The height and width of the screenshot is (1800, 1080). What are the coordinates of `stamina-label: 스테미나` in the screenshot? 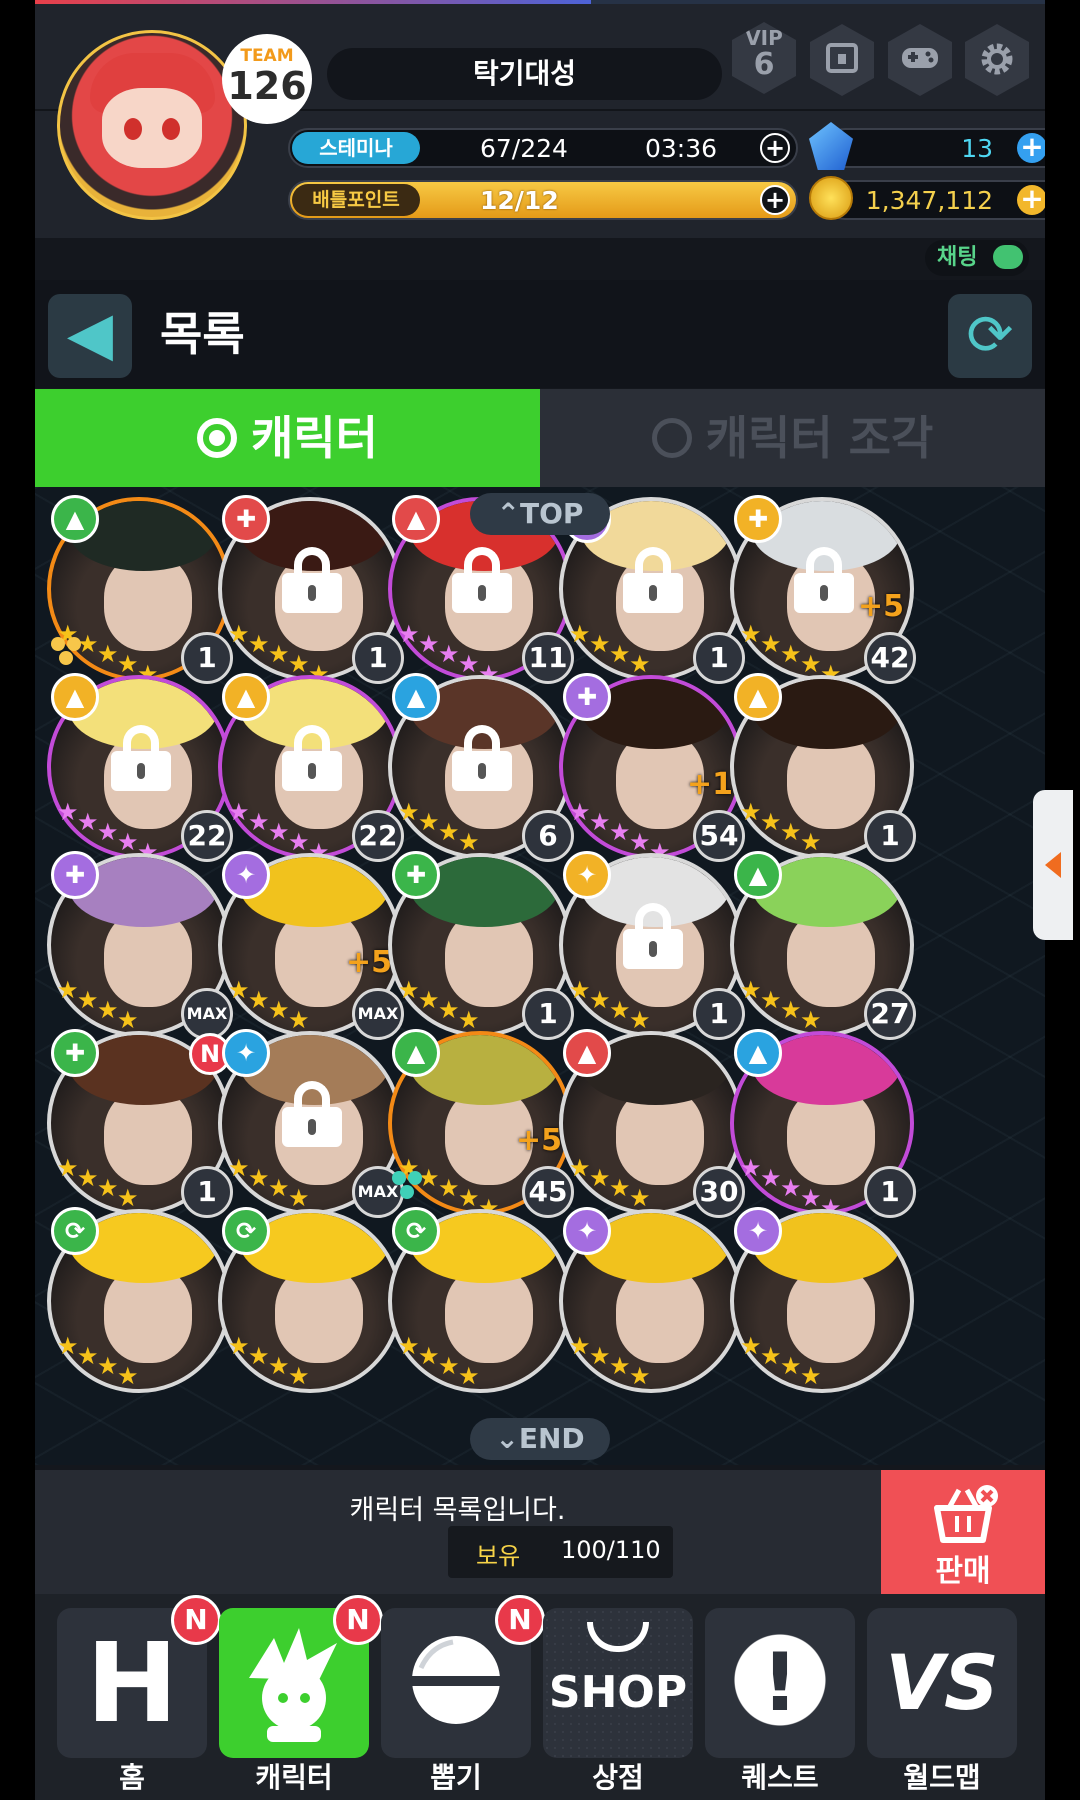 It's located at (356, 148).